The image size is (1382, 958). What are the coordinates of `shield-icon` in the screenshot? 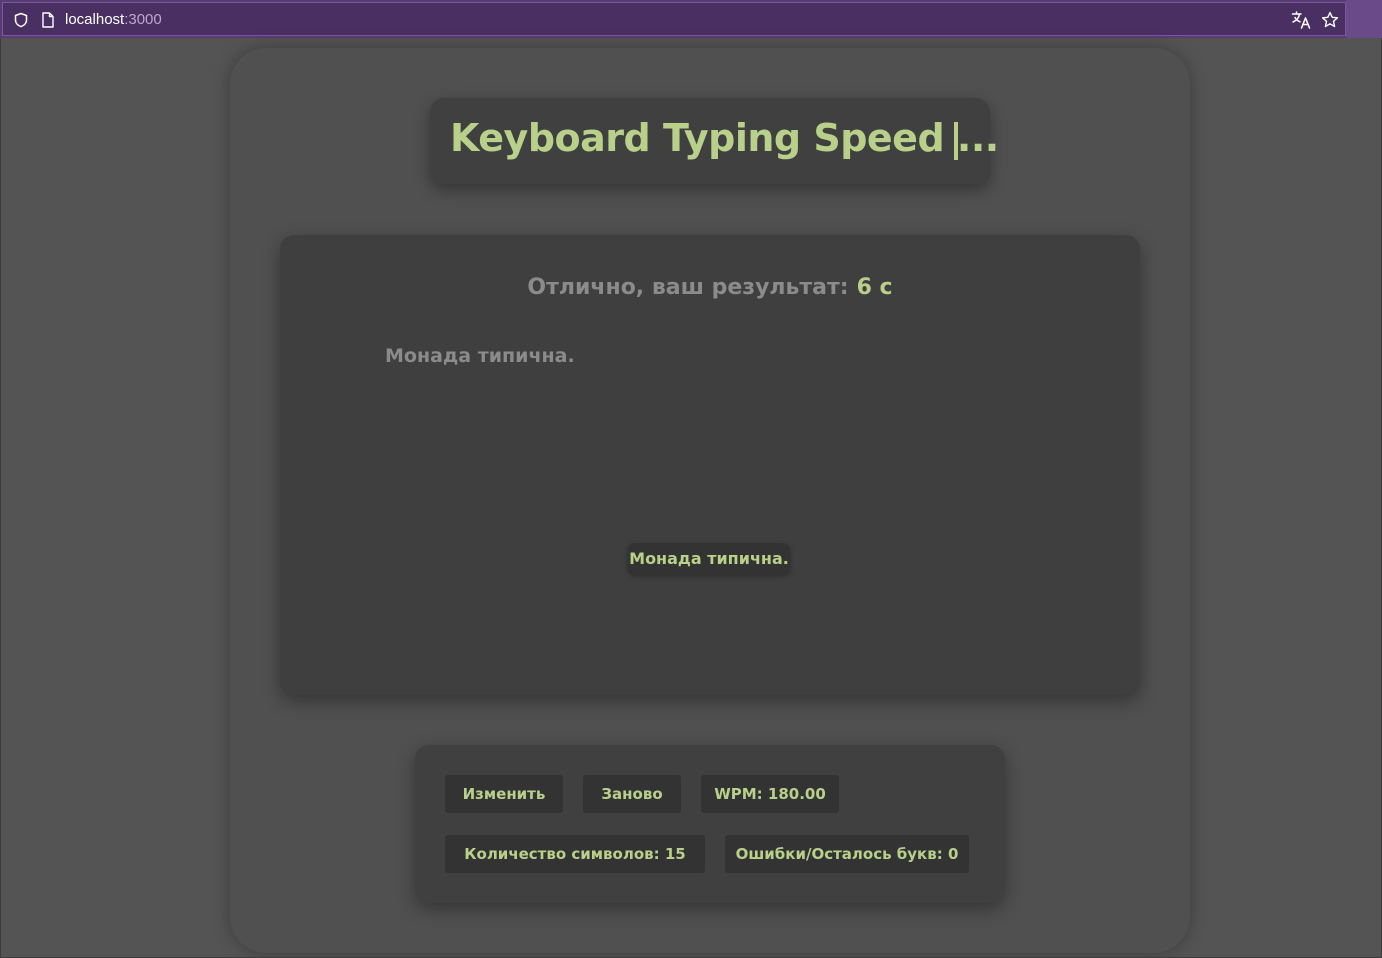 It's located at (21, 20).